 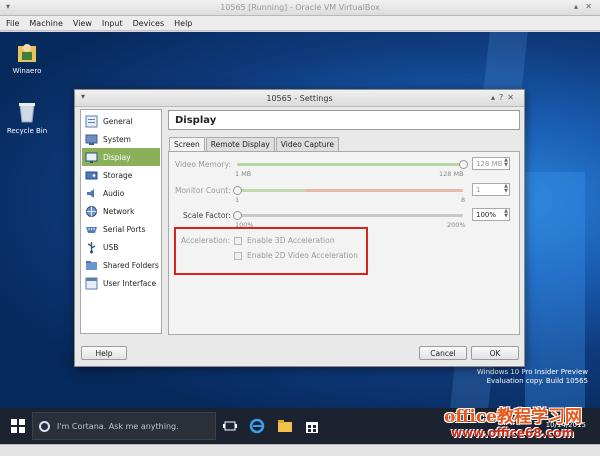 What do you see at coordinates (12, 23) in the screenshot?
I see `menu-file: File` at bounding box center [12, 23].